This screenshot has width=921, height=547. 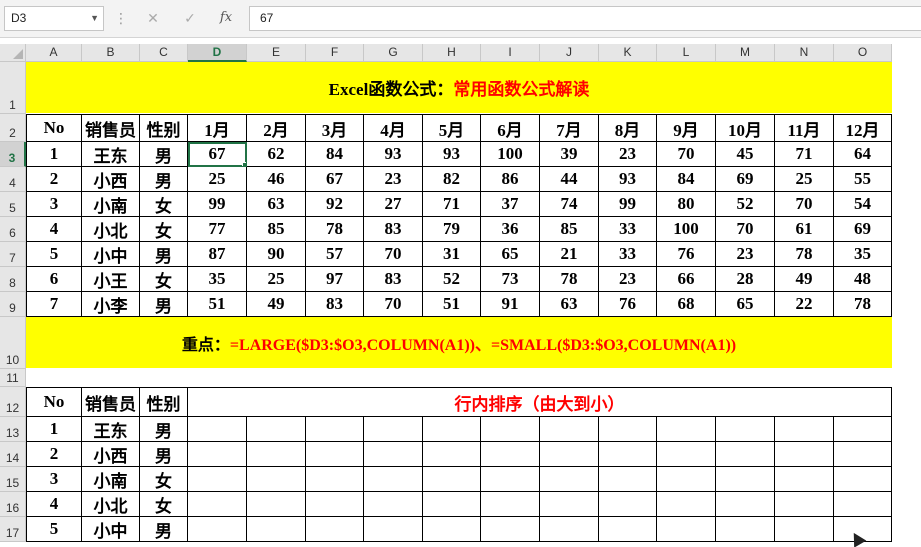 I want to click on row-header-15: 15, so click(x=13, y=479).